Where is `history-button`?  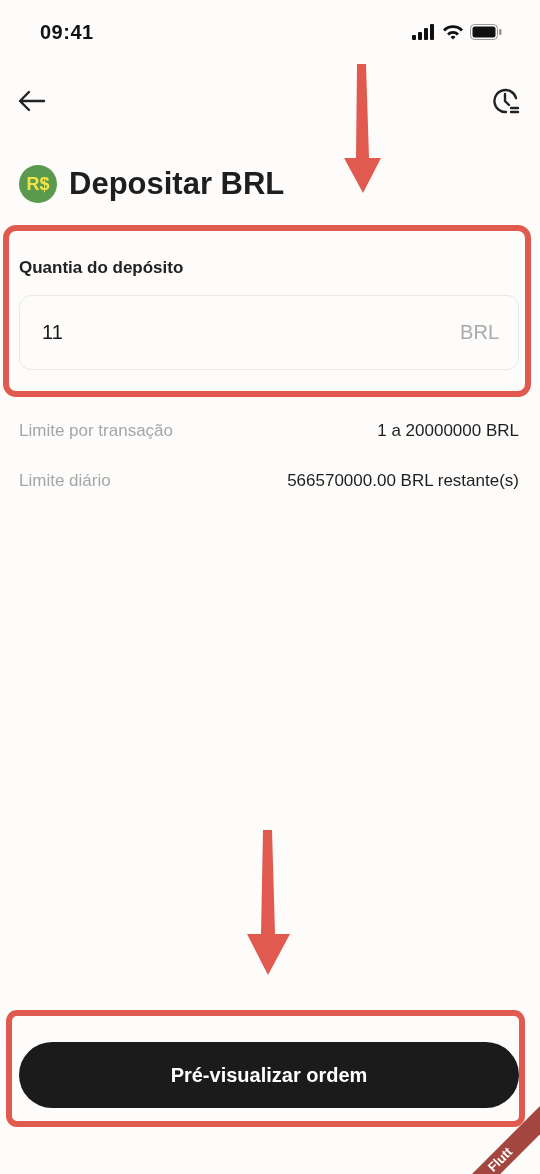 history-button is located at coordinates (506, 101).